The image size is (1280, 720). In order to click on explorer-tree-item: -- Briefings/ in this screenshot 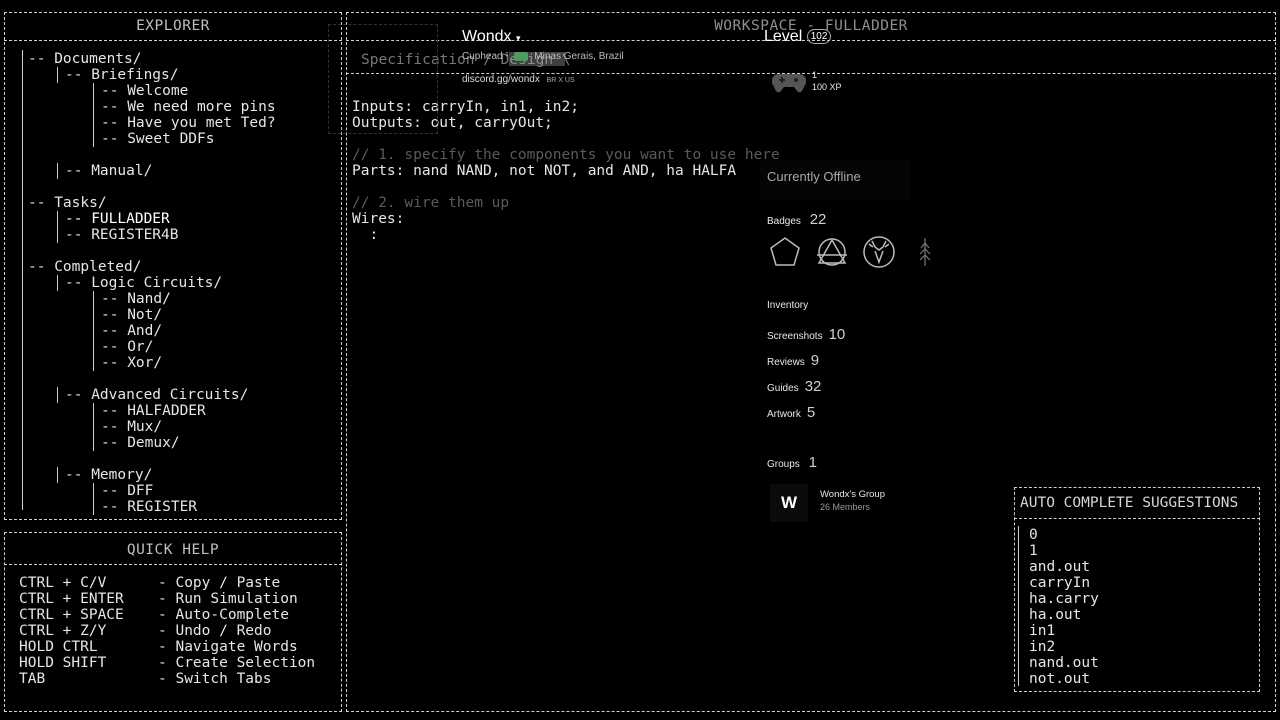, I will do `click(152, 75)`.